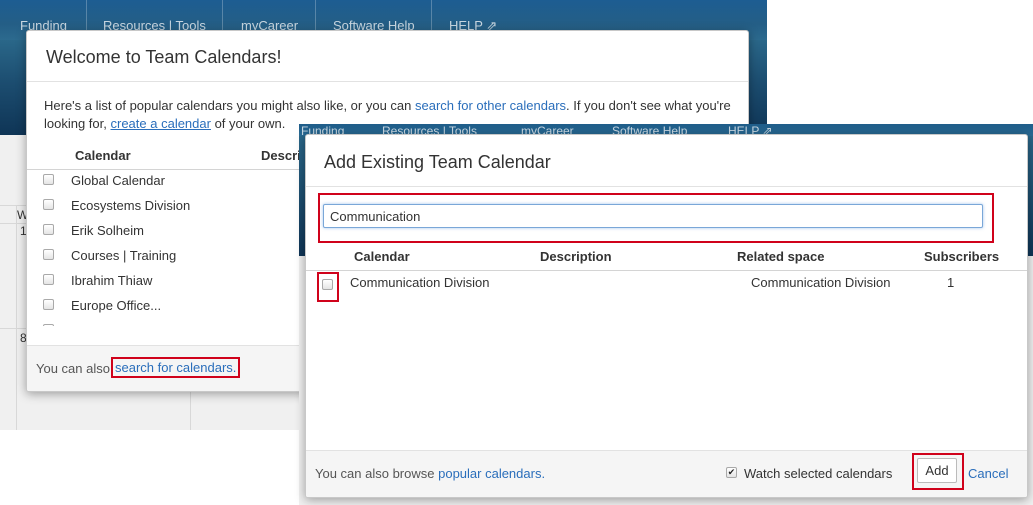  I want to click on column-header-related-space: Related space, so click(781, 256).